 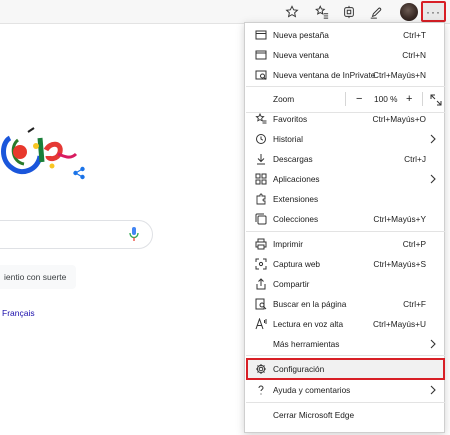 What do you see at coordinates (261, 304) in the screenshot?
I see `find-icon` at bounding box center [261, 304].